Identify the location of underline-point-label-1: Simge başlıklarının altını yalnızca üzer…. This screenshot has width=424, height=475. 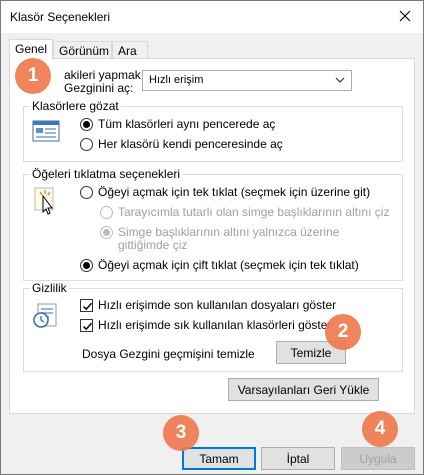
(229, 232).